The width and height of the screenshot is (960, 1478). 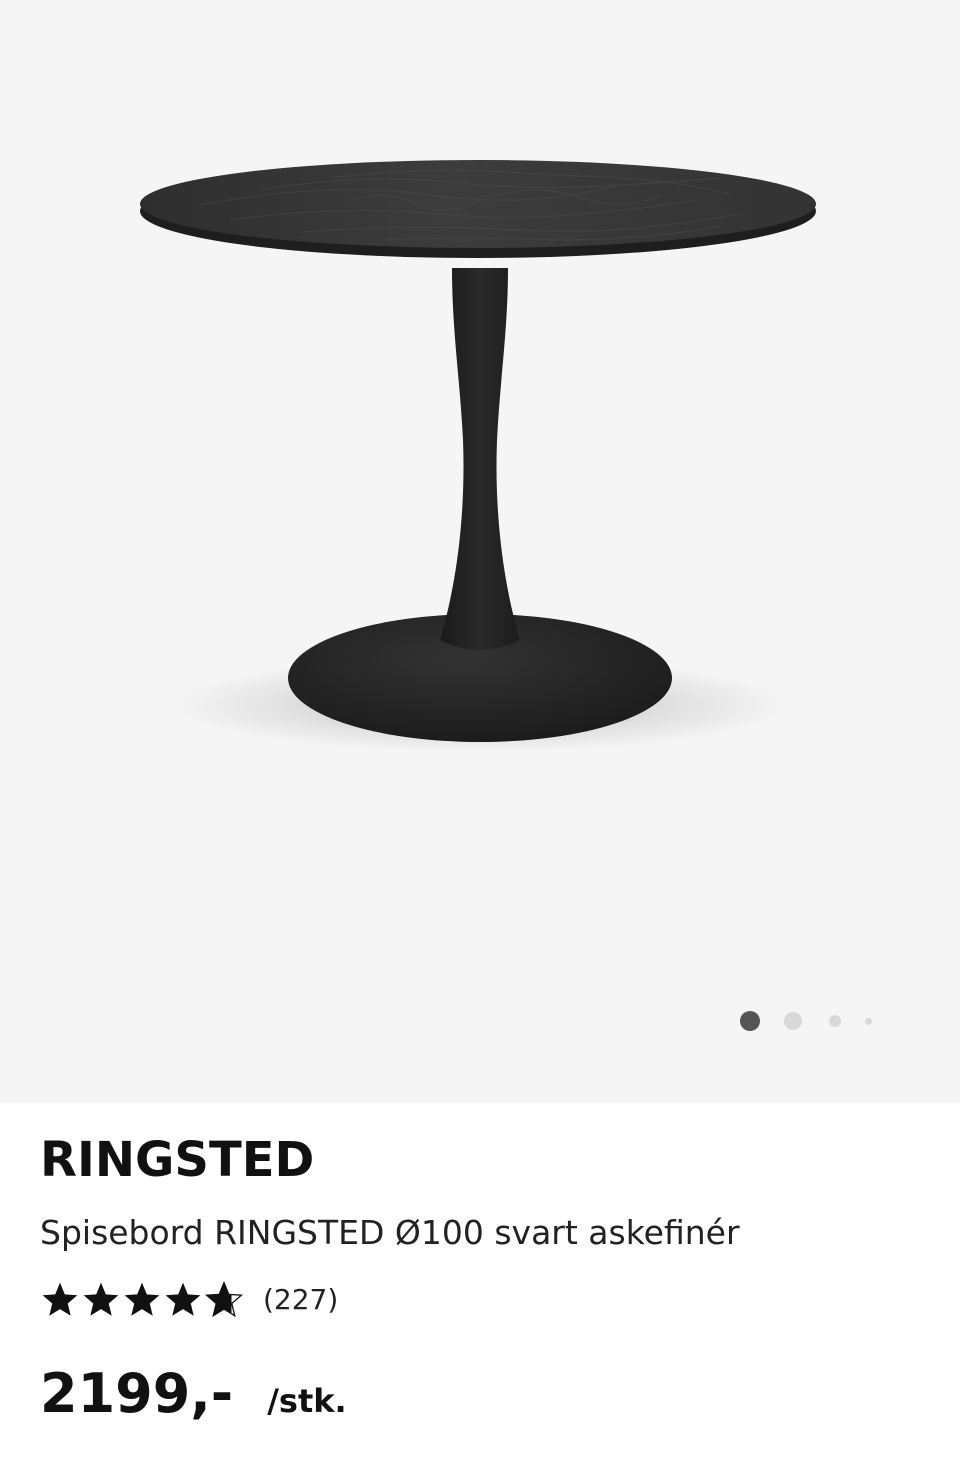 I want to click on product-name: RINGSTED, so click(x=177, y=1160).